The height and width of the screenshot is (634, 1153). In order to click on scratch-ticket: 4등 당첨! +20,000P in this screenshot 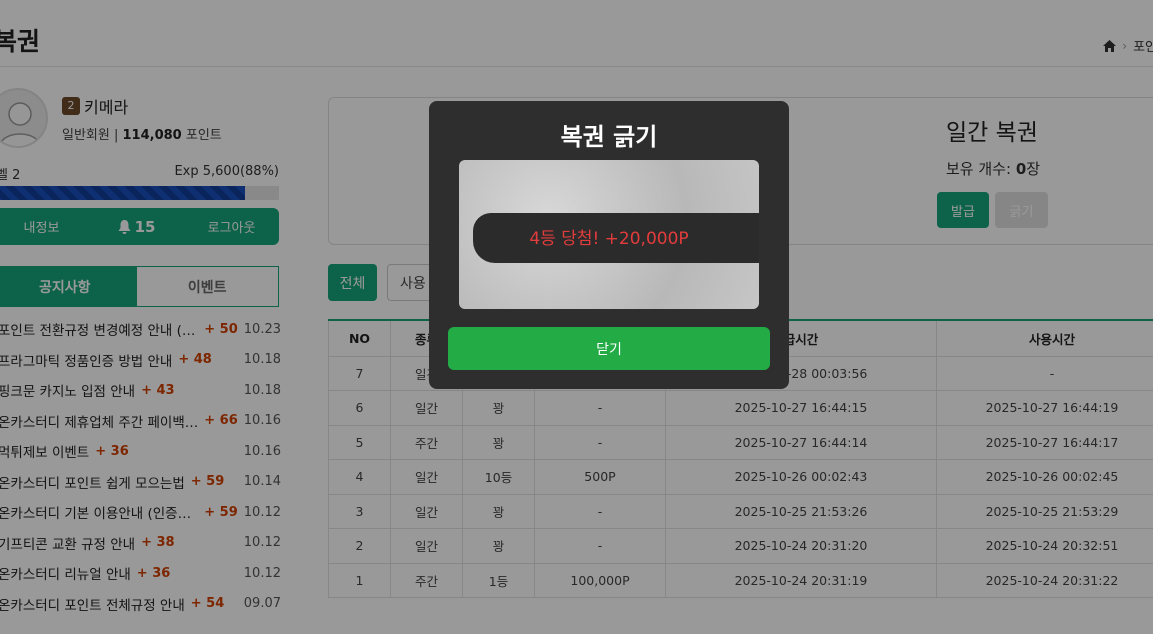, I will do `click(609, 234)`.